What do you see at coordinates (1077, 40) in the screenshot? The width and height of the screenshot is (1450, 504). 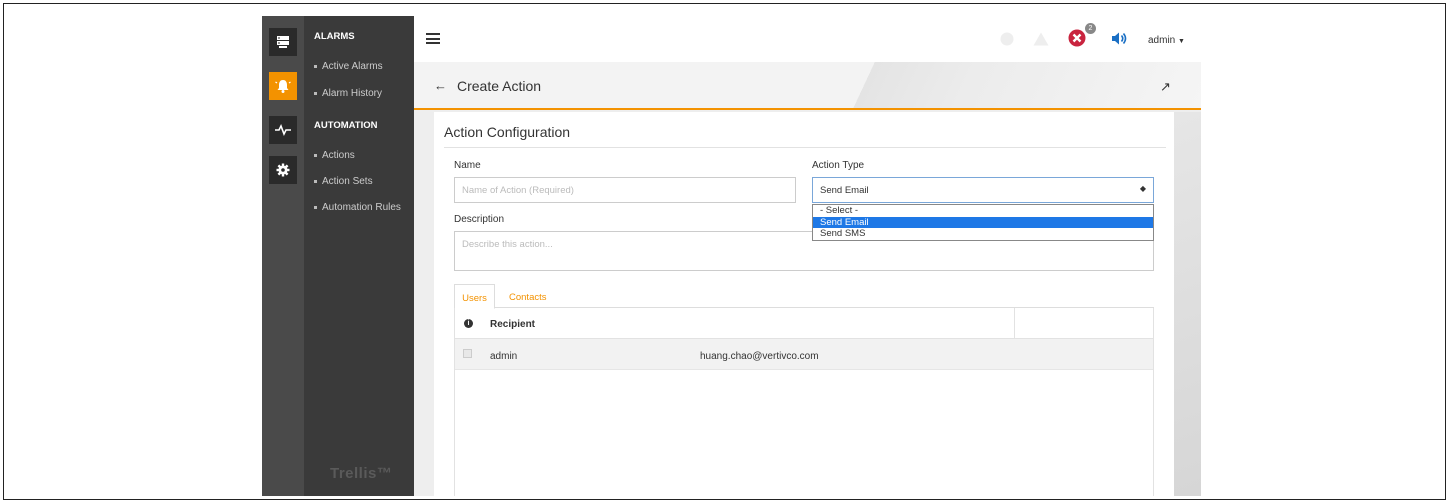 I see `critical-alarm-icon` at bounding box center [1077, 40].